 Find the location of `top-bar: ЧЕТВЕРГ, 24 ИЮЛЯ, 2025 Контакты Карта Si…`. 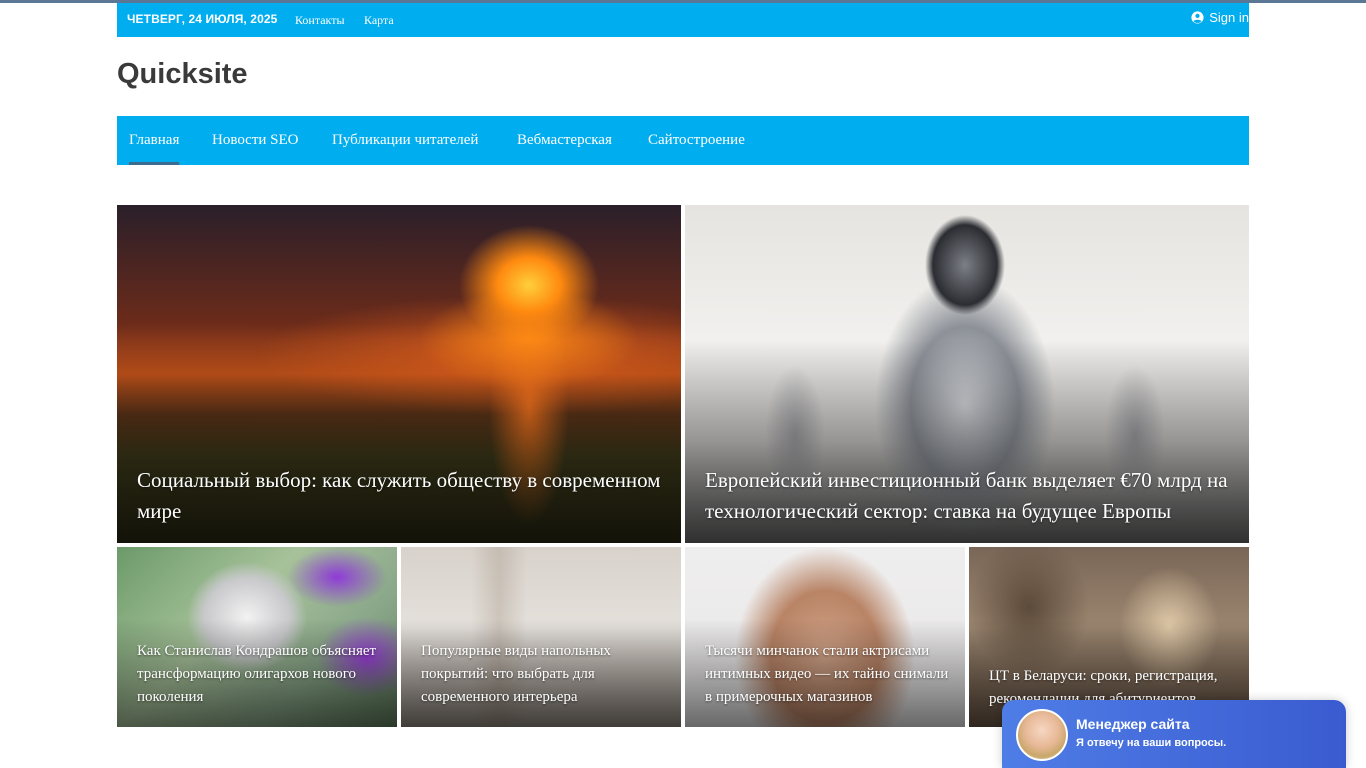

top-bar: ЧЕТВЕРГ, 24 ИЮЛЯ, 2025 Контакты Карта Si… is located at coordinates (683, 20).